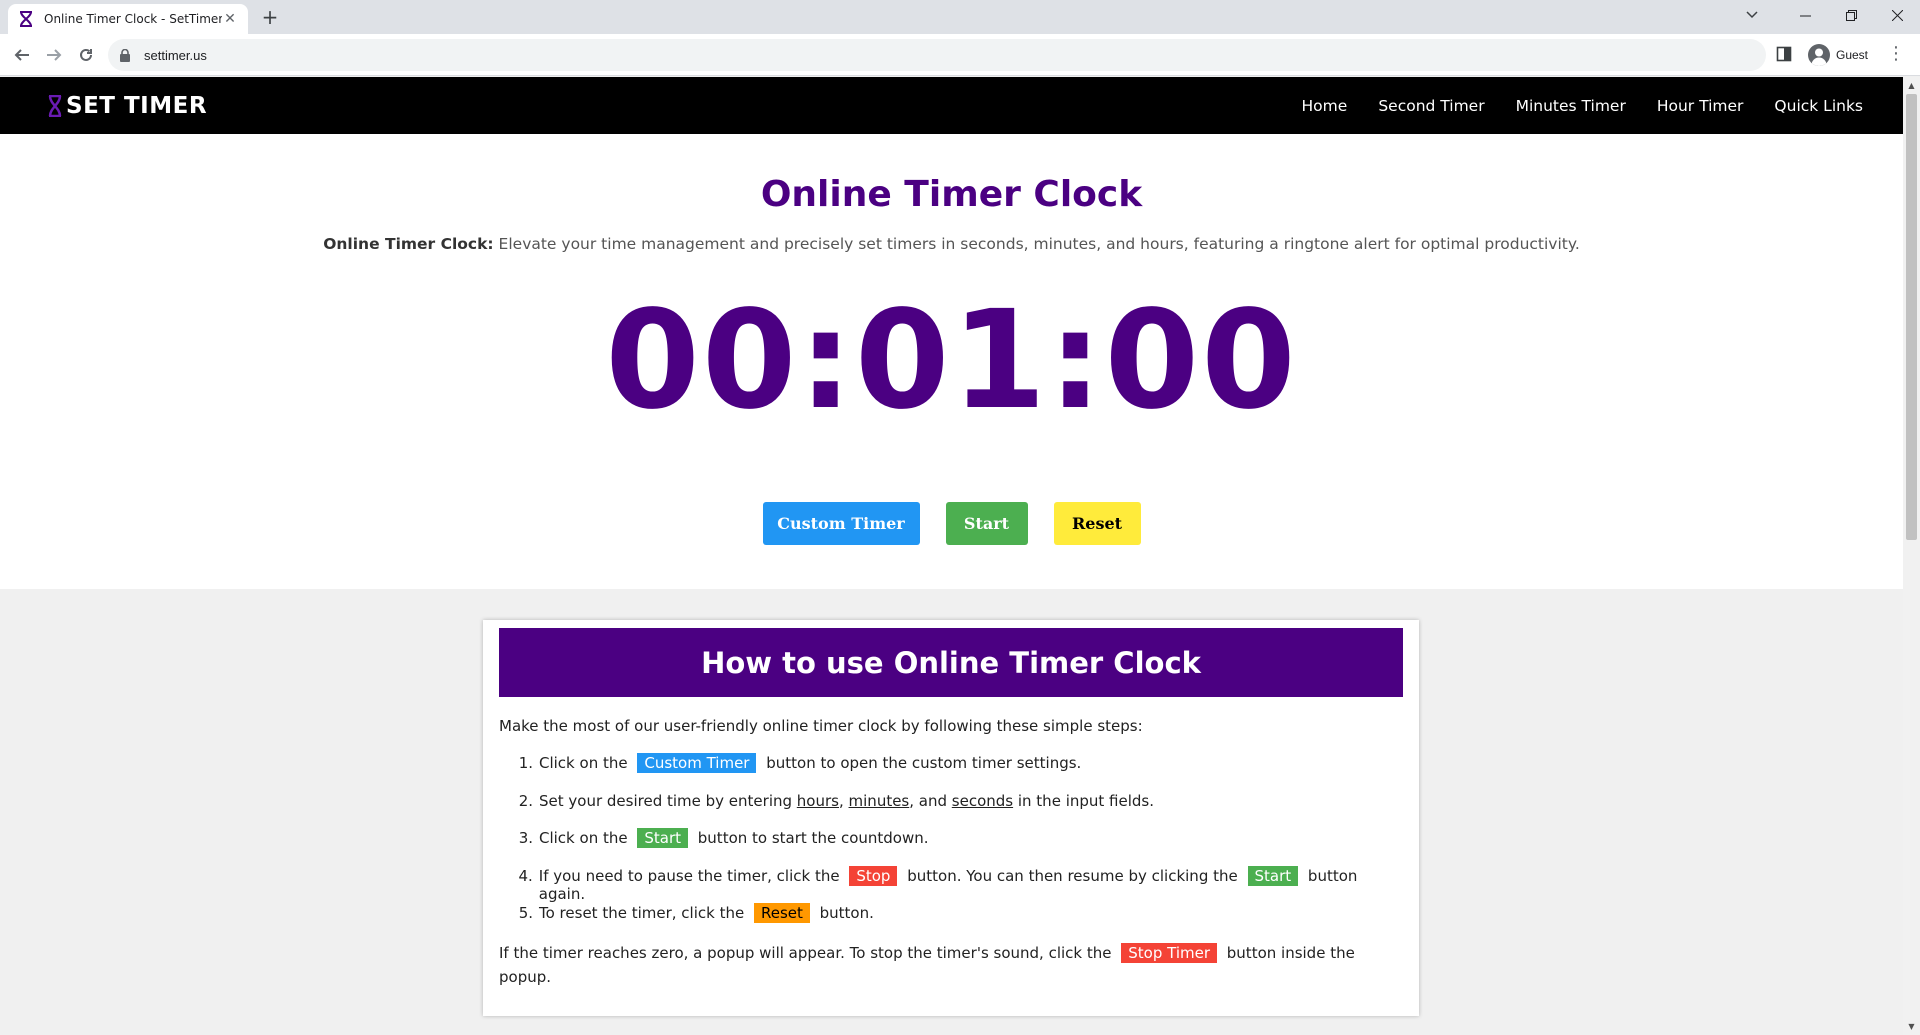 This screenshot has height=1035, width=1920. I want to click on tab-title: Online Timer Clock - SetTimer.us, so click(133, 19).